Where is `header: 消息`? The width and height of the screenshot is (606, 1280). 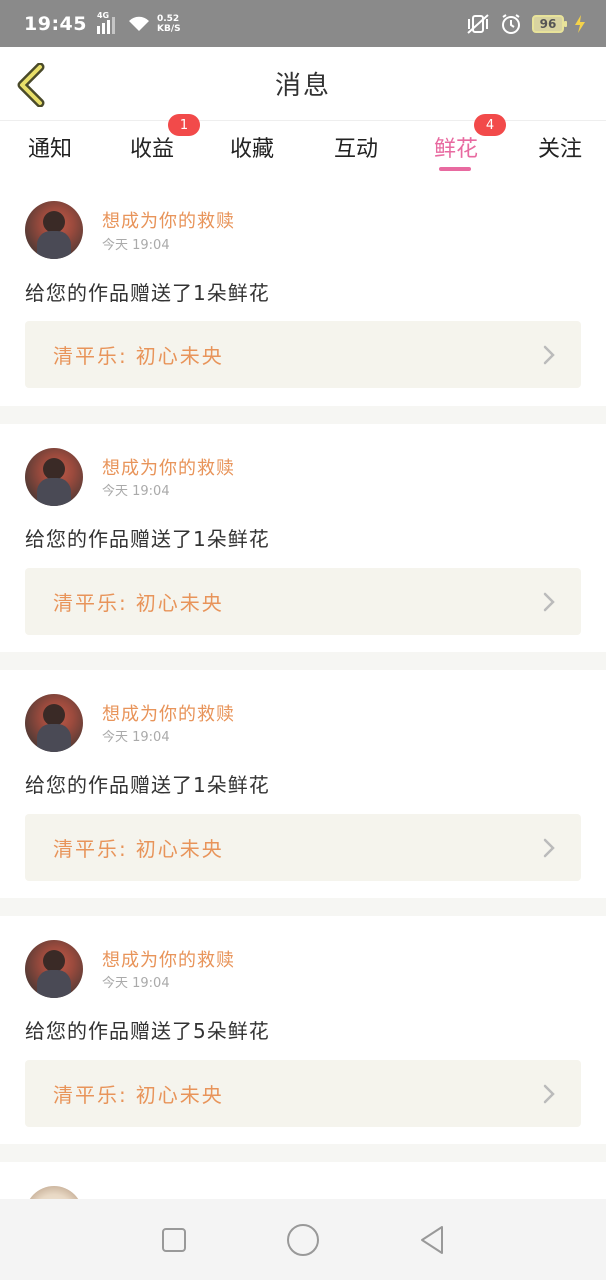
header: 消息 is located at coordinates (303, 84).